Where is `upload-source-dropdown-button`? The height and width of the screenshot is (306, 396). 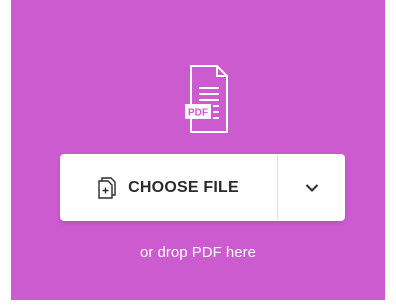 upload-source-dropdown-button is located at coordinates (311, 187).